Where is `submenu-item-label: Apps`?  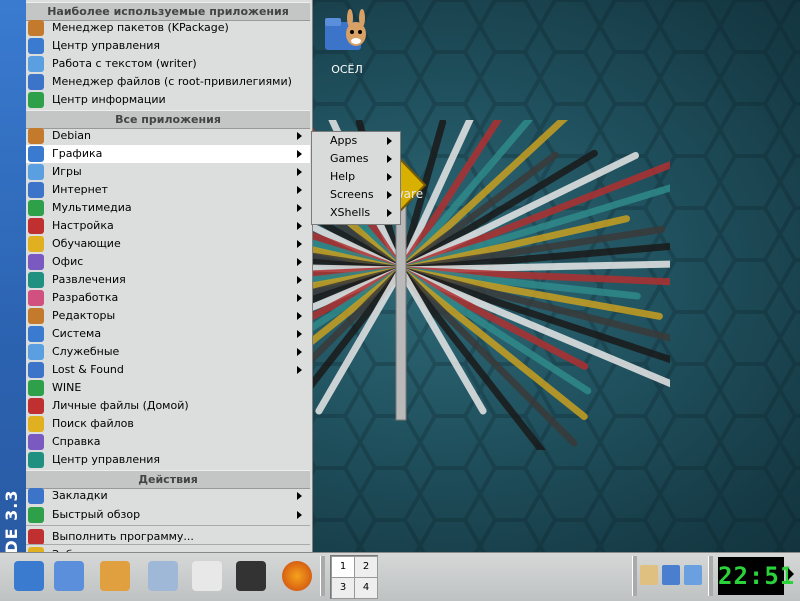 submenu-item-label: Apps is located at coordinates (344, 140).